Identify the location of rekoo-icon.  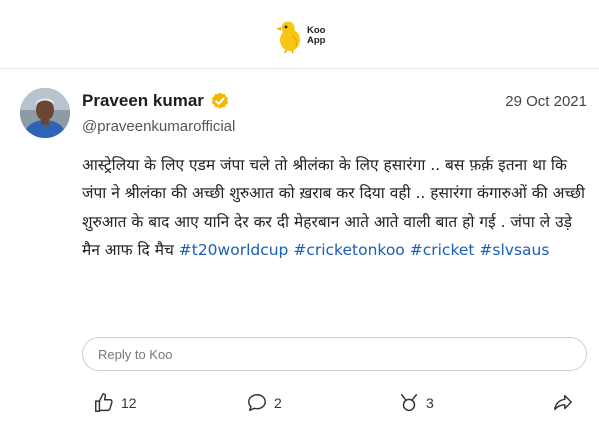
(409, 403).